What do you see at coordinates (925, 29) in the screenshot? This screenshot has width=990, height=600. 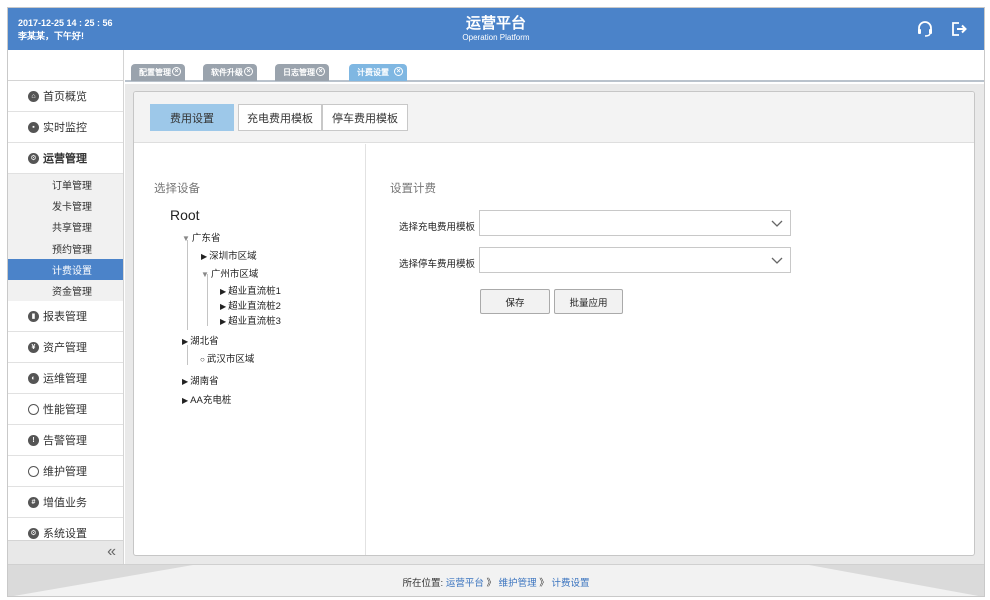 I see `headset-icon` at bounding box center [925, 29].